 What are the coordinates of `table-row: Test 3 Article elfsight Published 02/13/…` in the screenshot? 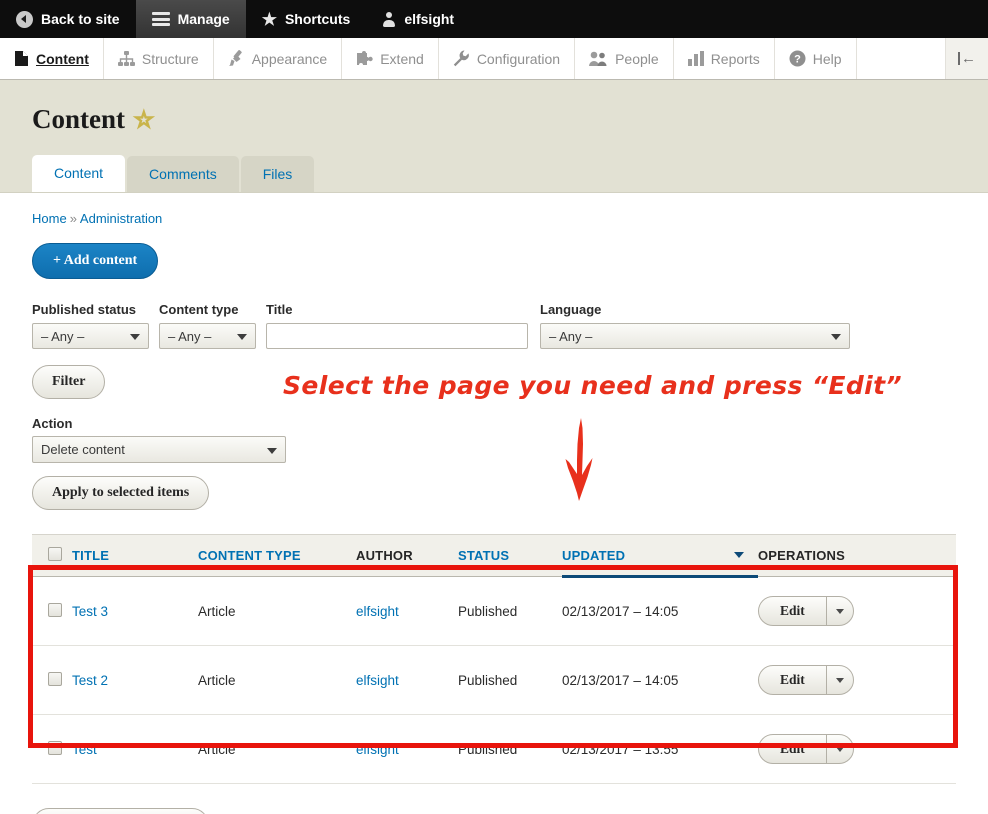 It's located at (494, 611).